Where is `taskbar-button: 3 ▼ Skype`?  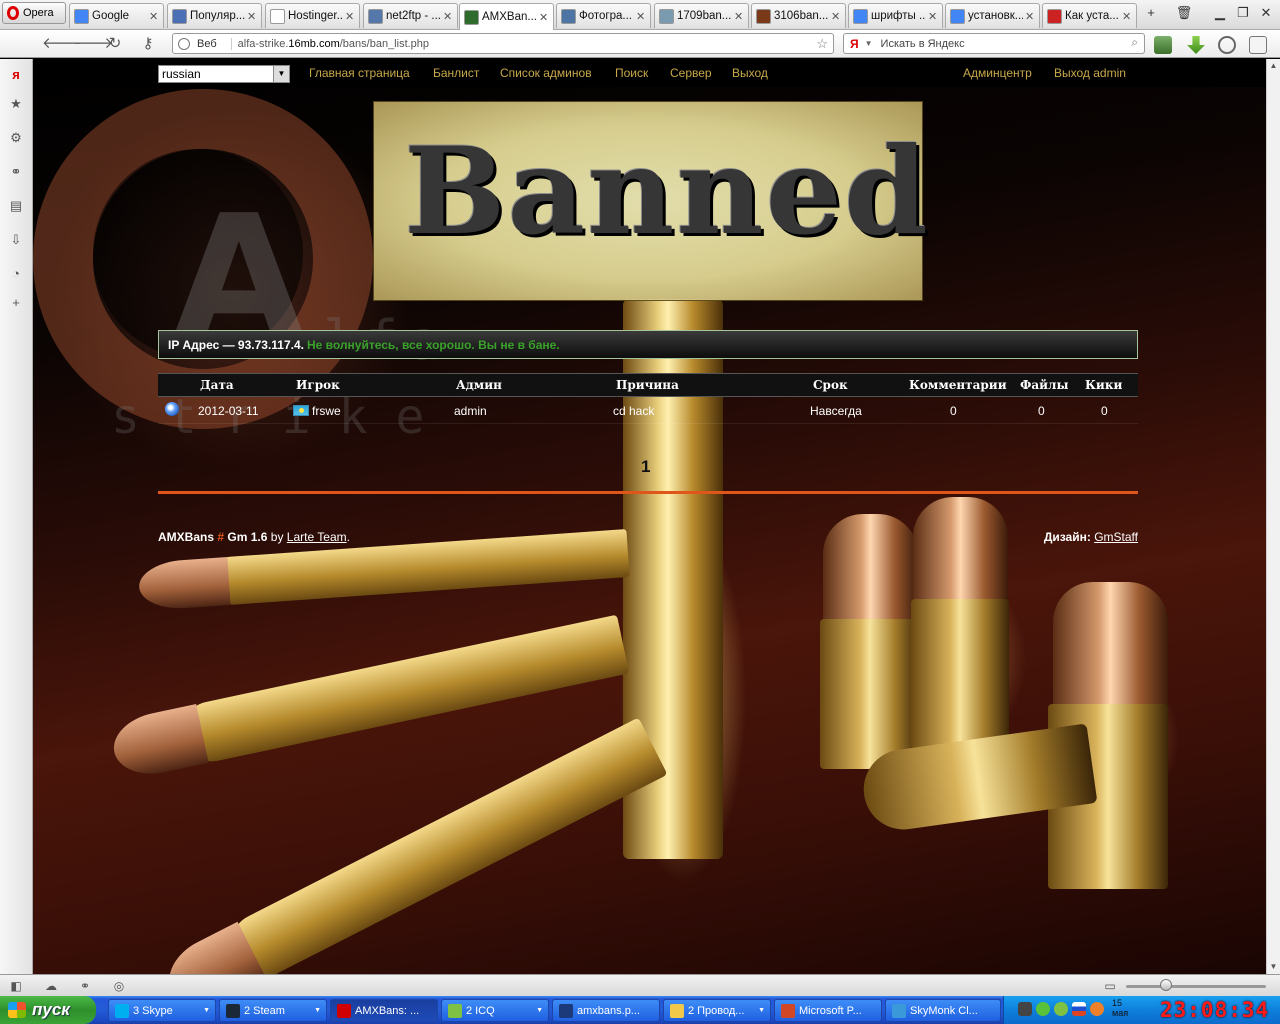 taskbar-button: 3 ▼ Skype is located at coordinates (162, 1010).